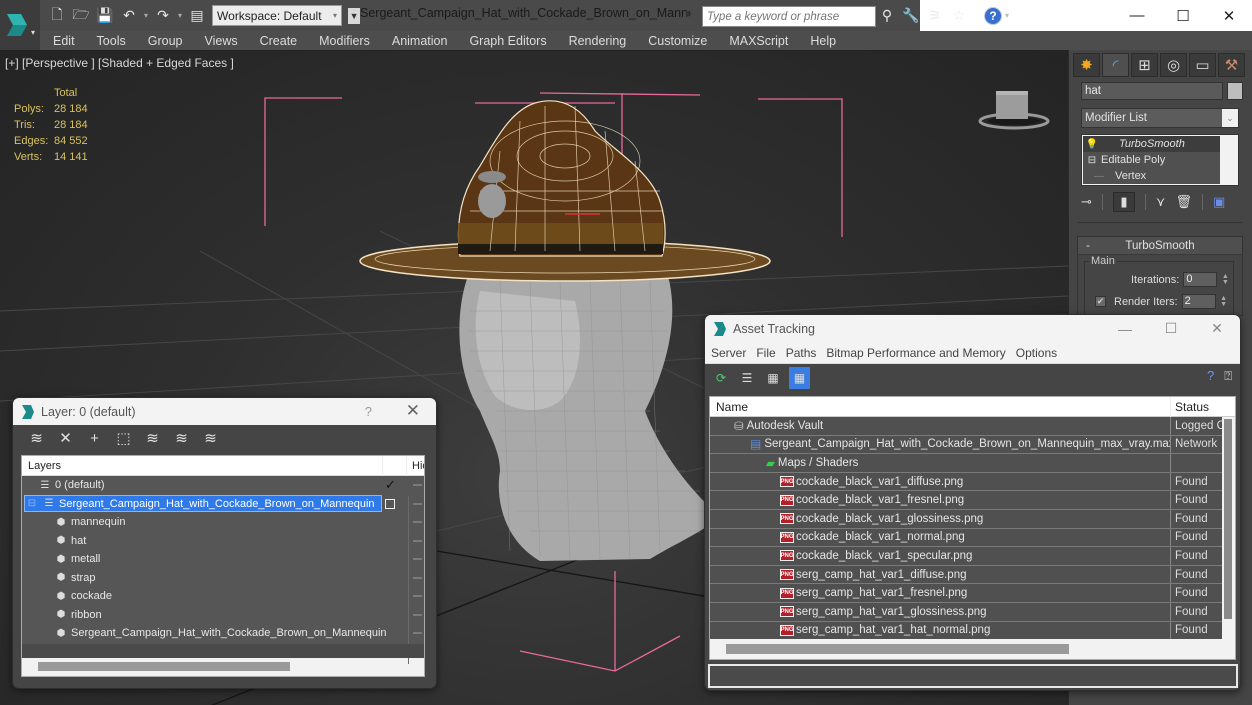 The height and width of the screenshot is (705, 1252). What do you see at coordinates (390, 503) in the screenshot?
I see `set-current-checkbox` at bounding box center [390, 503].